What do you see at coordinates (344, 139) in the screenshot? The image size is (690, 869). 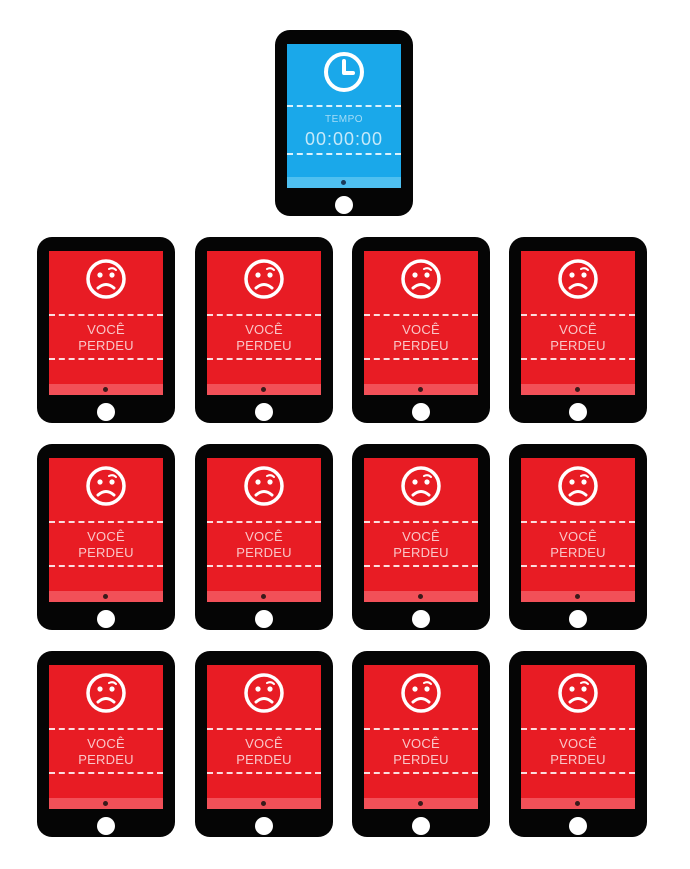 I see `timer-value: 00:00:00` at bounding box center [344, 139].